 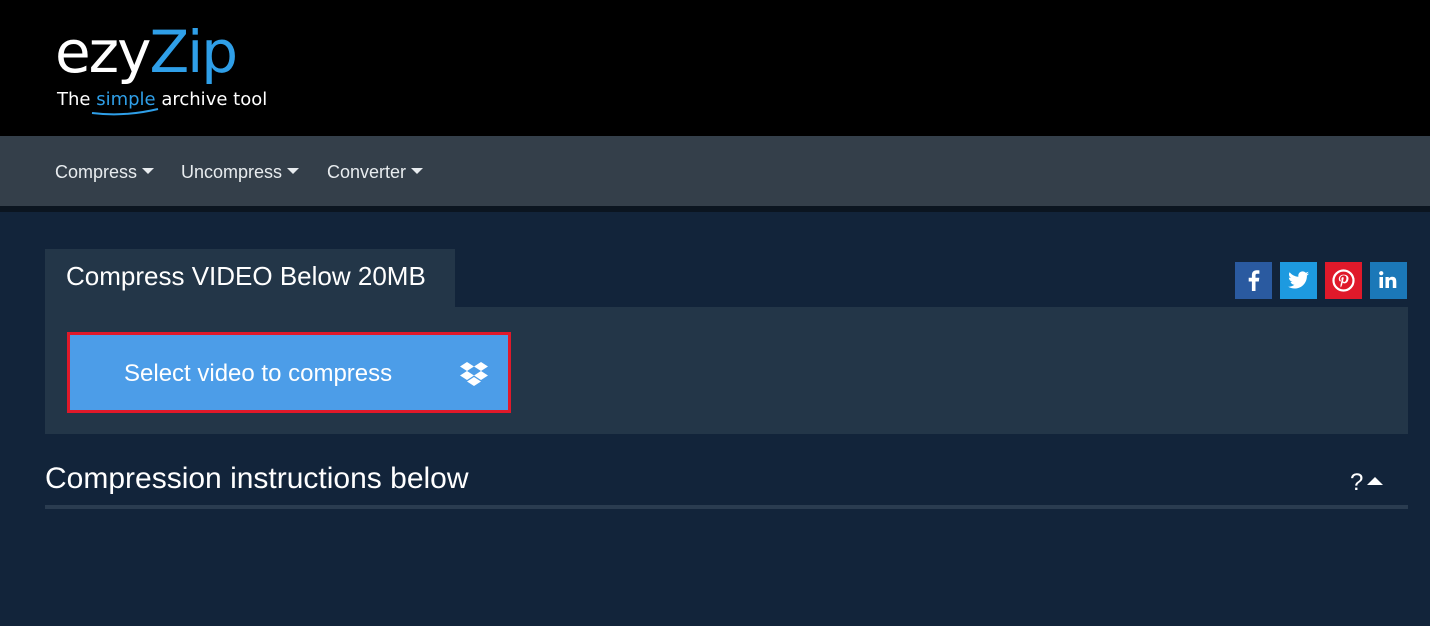 I want to click on ezyzip-logo: ezyZip The simple archive tool, so click(x=185, y=68).